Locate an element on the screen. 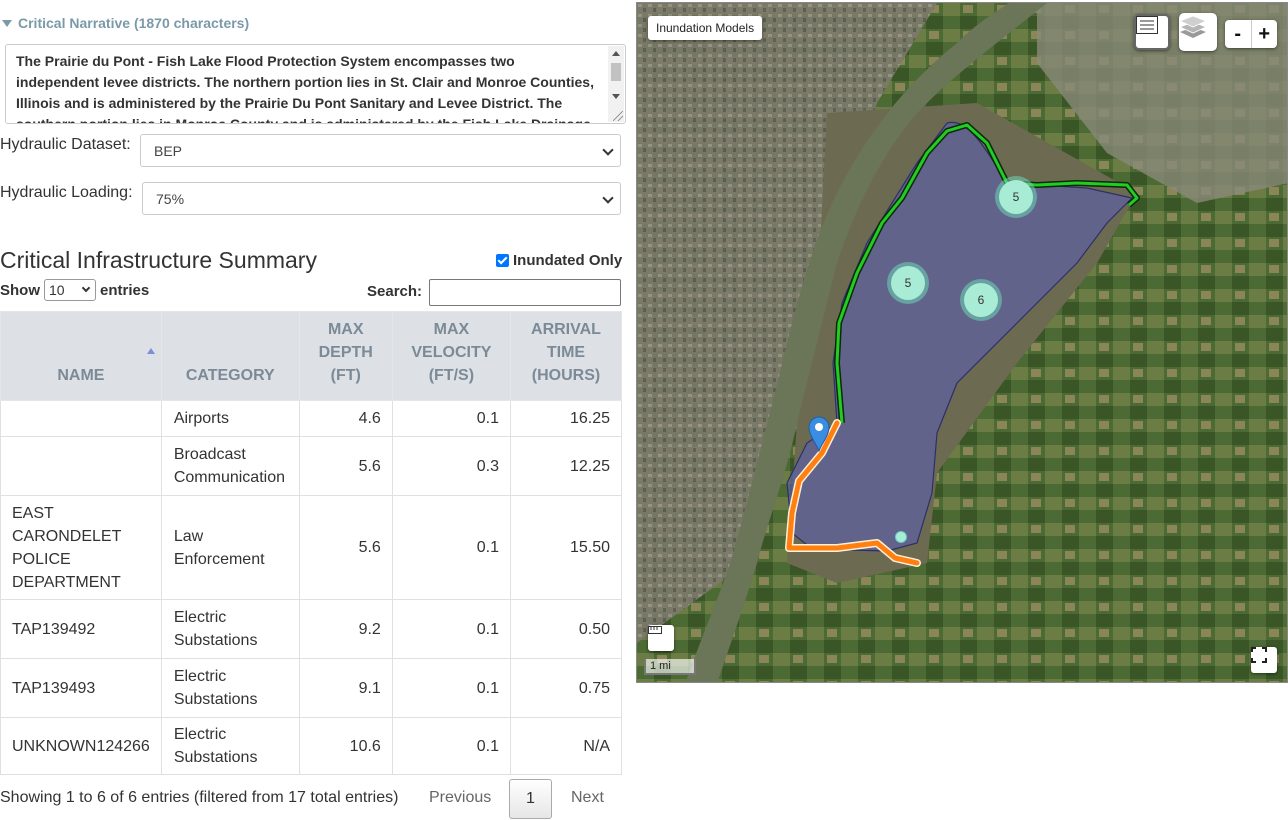  cell-name: TAP139492 is located at coordinates (81, 629).